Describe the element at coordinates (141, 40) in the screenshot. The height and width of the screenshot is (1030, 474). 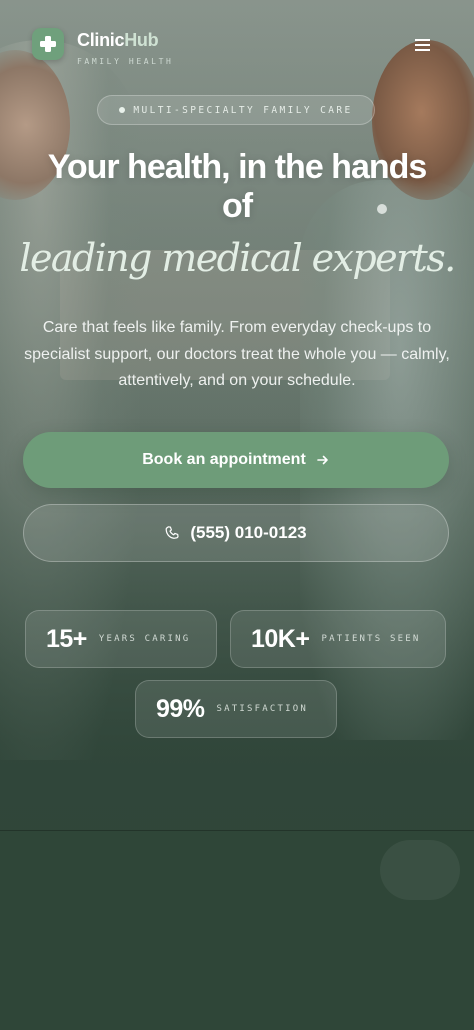
I see `brand-name-secondary: Hub` at that location.